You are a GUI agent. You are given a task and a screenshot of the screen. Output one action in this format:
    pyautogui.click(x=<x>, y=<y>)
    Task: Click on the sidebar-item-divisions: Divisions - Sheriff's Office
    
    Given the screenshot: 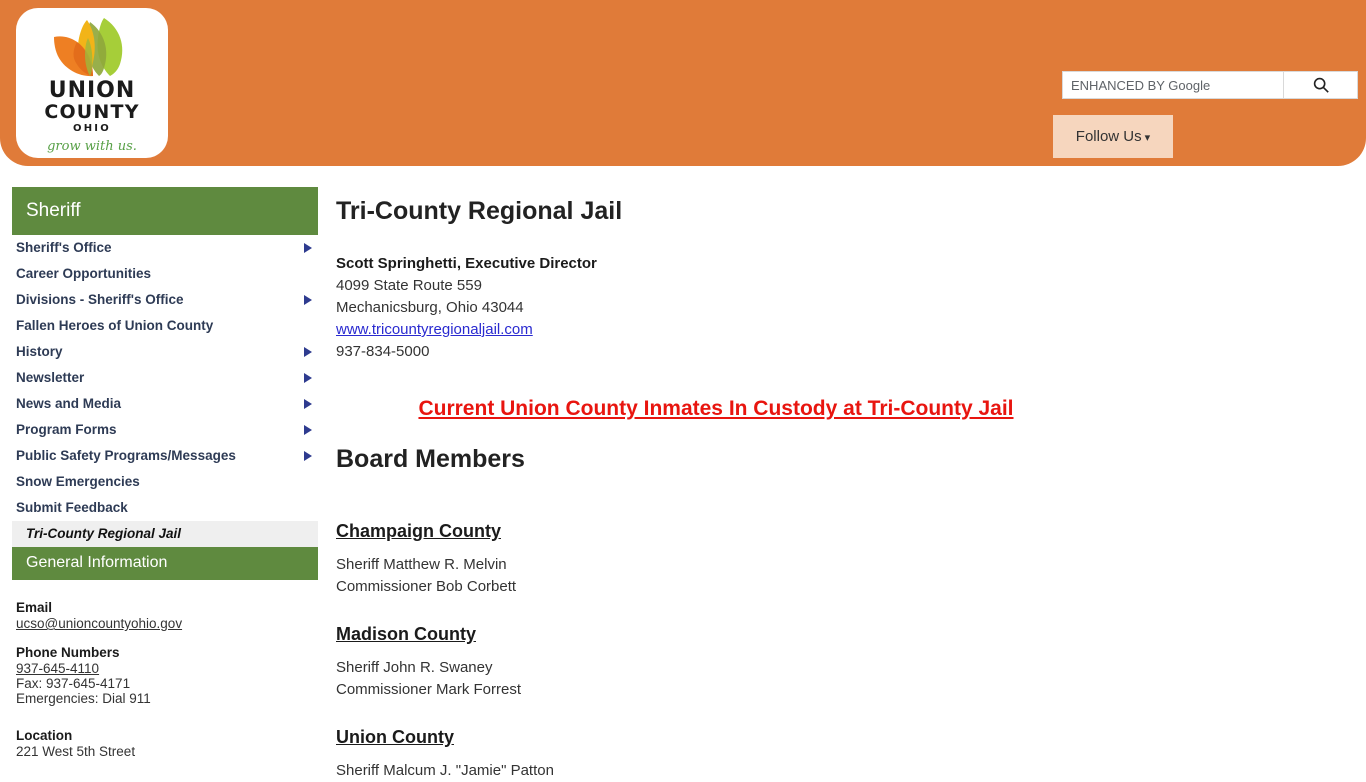 What is the action you would take?
    pyautogui.click(x=165, y=300)
    